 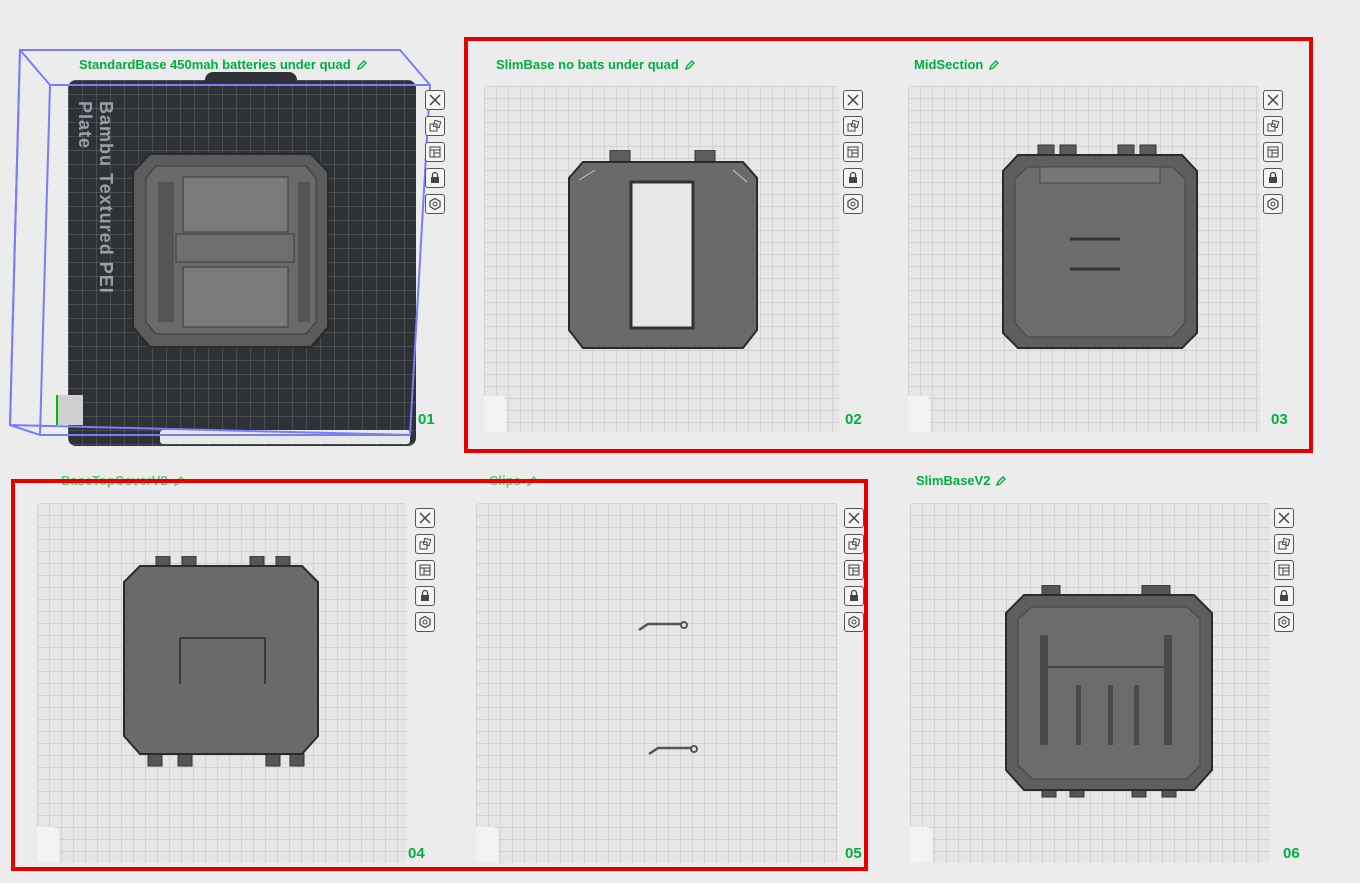 I want to click on model-slimbasev2, so click(x=1109, y=692).